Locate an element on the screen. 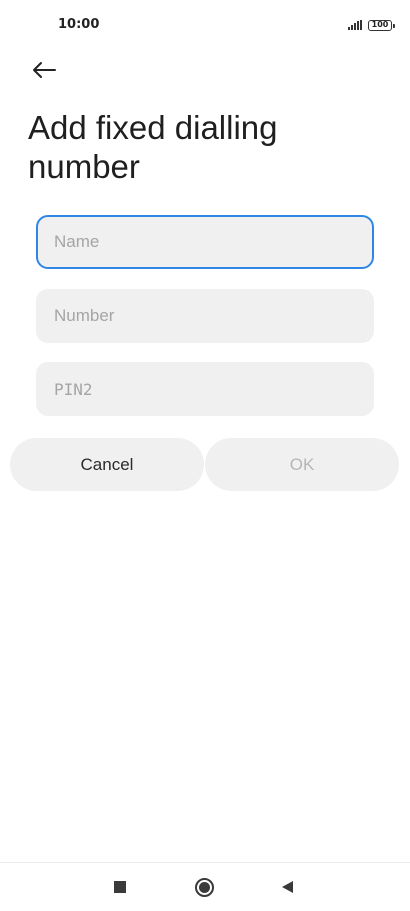 This screenshot has width=410, height=911. triangle-back-icon is located at coordinates (287, 887).